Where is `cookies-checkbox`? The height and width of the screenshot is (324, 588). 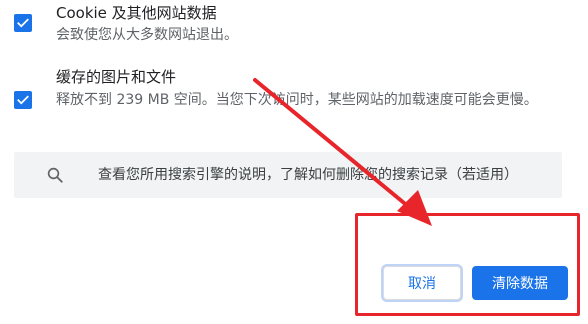 cookies-checkbox is located at coordinates (23, 23).